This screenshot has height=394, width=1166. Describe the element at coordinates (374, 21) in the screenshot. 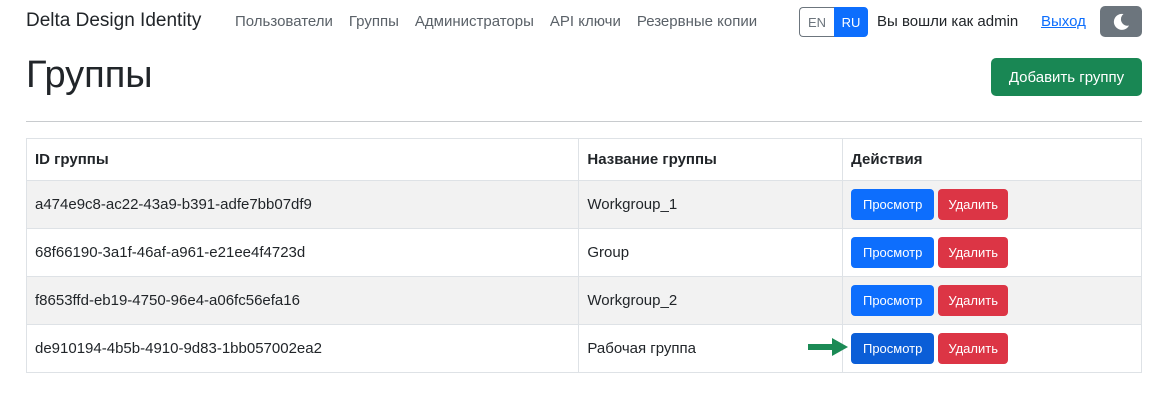

I see `nav-link-groups: Группы` at that location.